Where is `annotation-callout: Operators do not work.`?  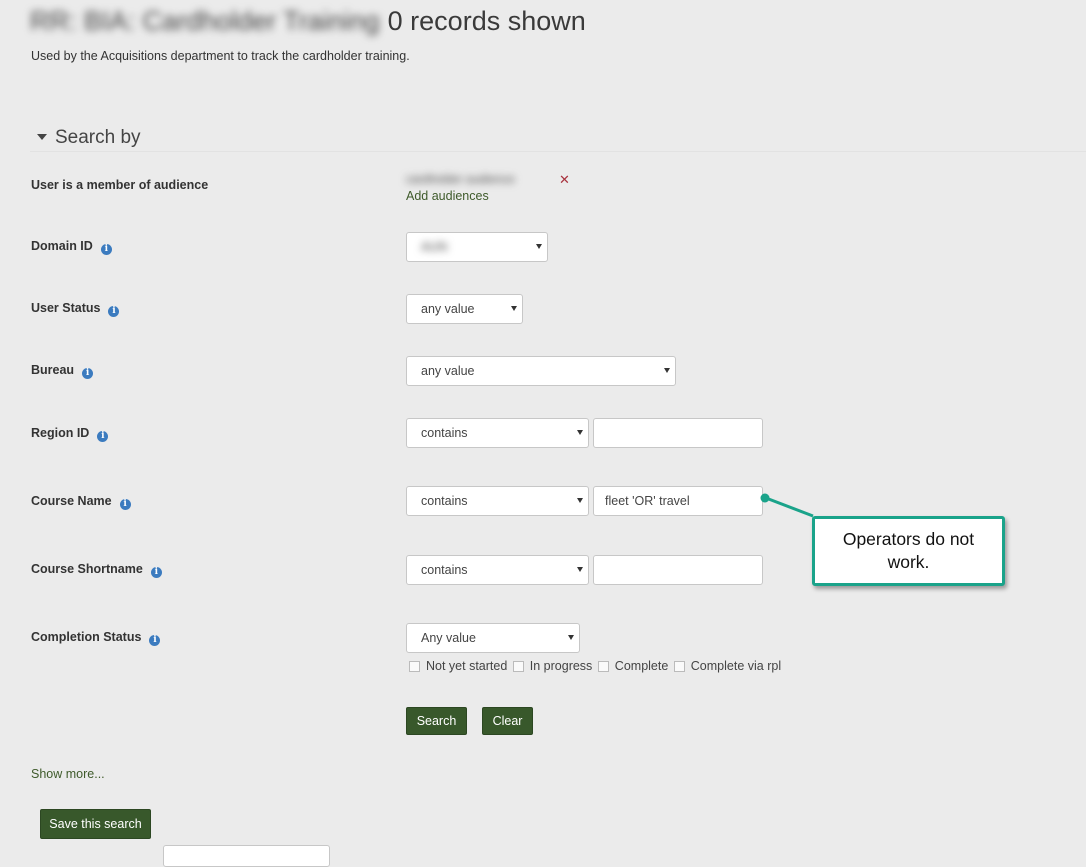 annotation-callout: Operators do not work. is located at coordinates (908, 551).